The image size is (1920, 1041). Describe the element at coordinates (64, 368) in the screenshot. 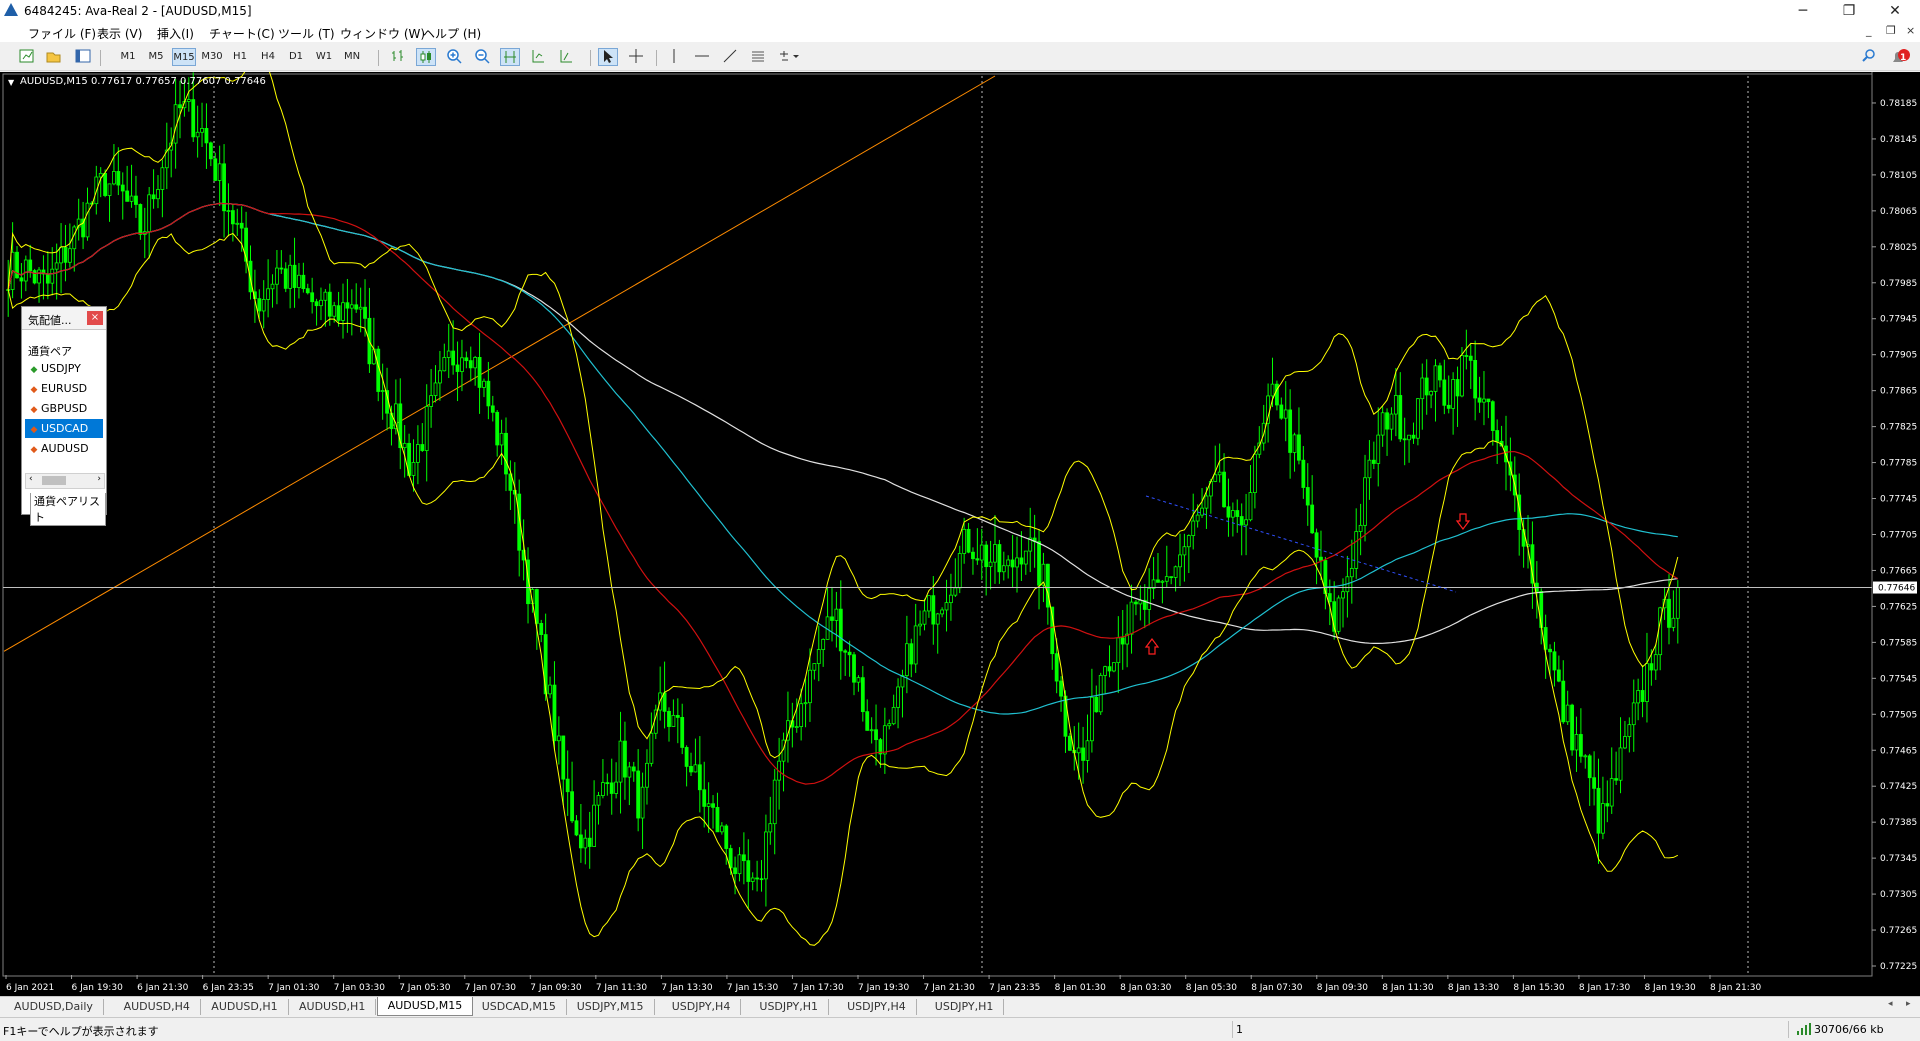

I see `market-watch-item-usdjpy: ◆ USDJPY` at that location.